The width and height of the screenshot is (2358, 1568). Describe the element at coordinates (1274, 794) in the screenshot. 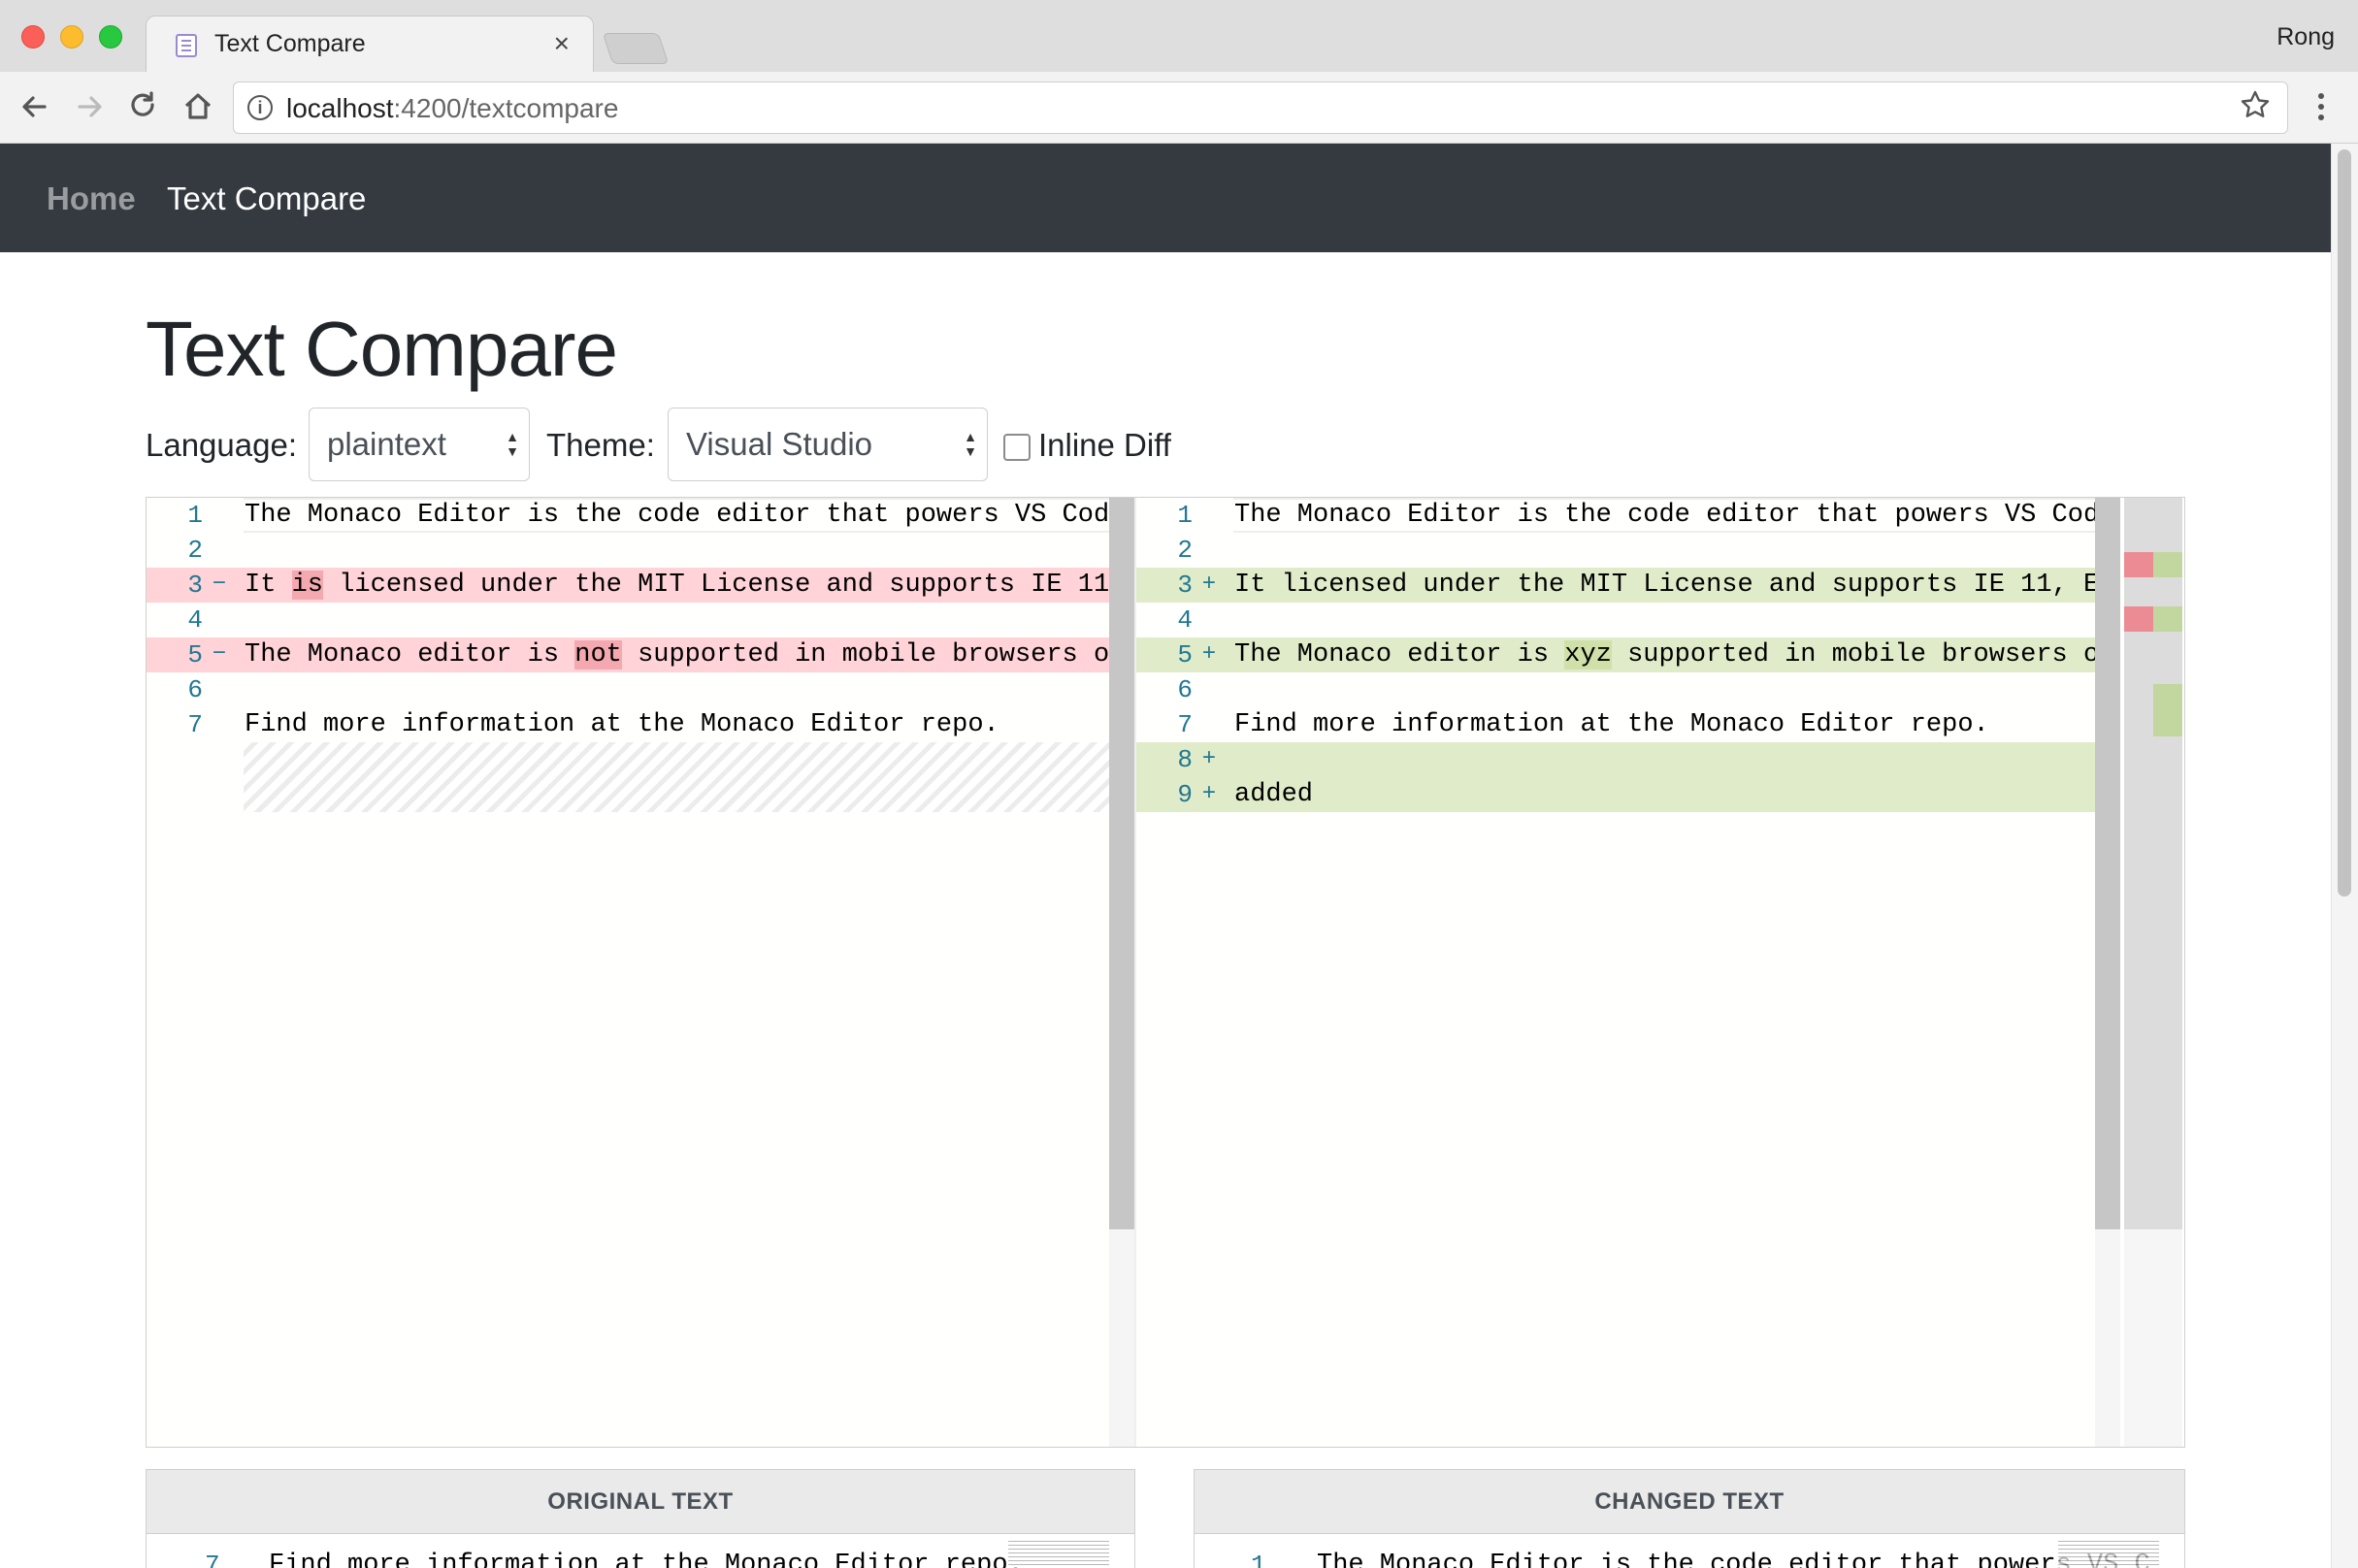

I see `code-text: added` at that location.